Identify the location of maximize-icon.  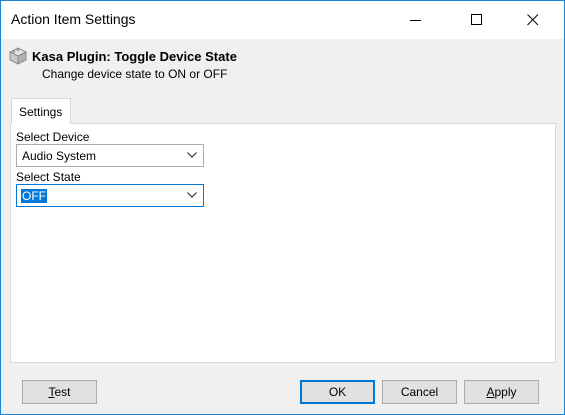
(476, 19).